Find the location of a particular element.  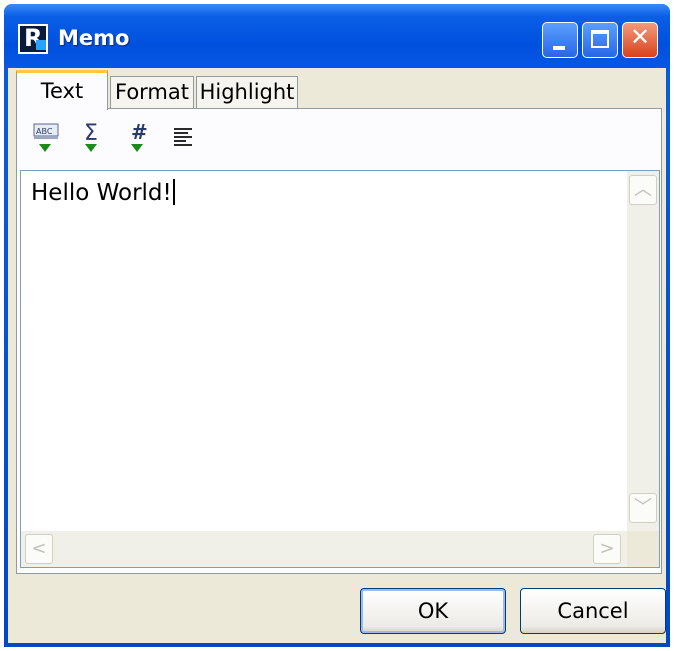

chevron-right-icon: > is located at coordinates (607, 548).